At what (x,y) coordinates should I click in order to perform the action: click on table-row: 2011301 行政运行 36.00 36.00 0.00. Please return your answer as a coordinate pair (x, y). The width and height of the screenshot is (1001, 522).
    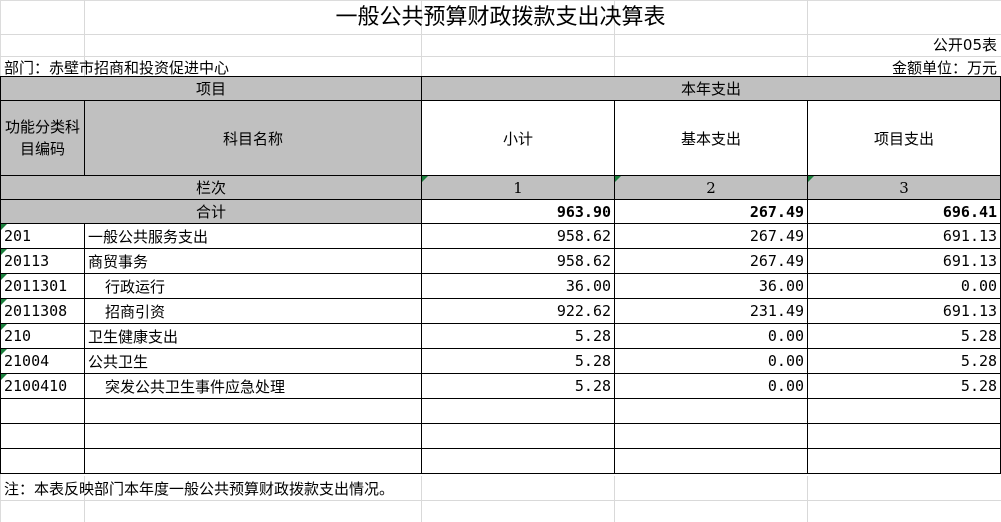
    Looking at the image, I should click on (500, 286).